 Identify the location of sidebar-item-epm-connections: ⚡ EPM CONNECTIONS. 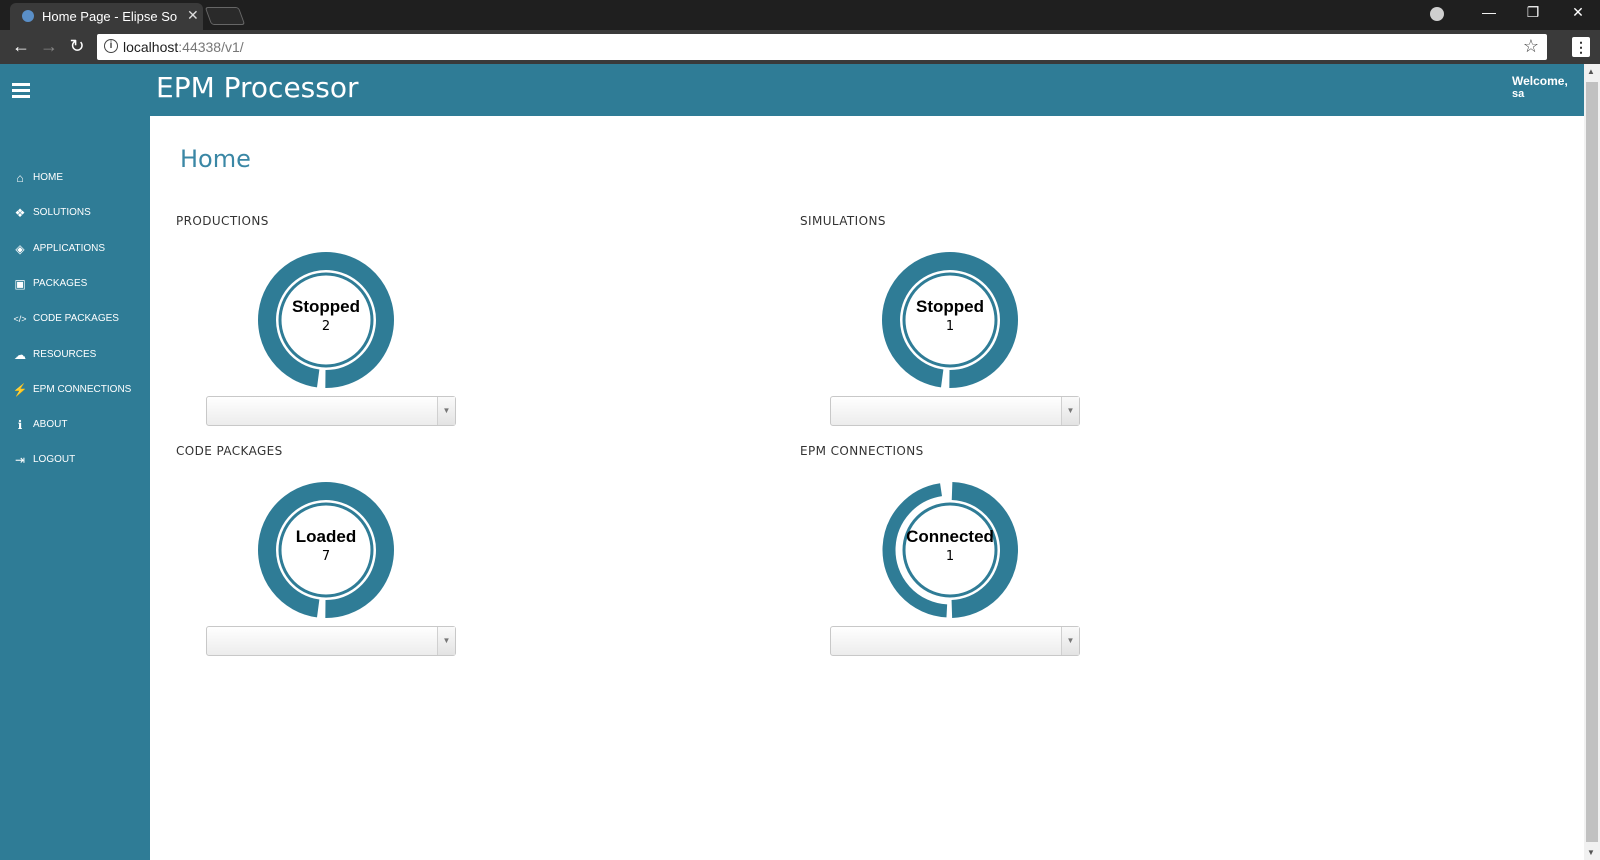
(80, 392).